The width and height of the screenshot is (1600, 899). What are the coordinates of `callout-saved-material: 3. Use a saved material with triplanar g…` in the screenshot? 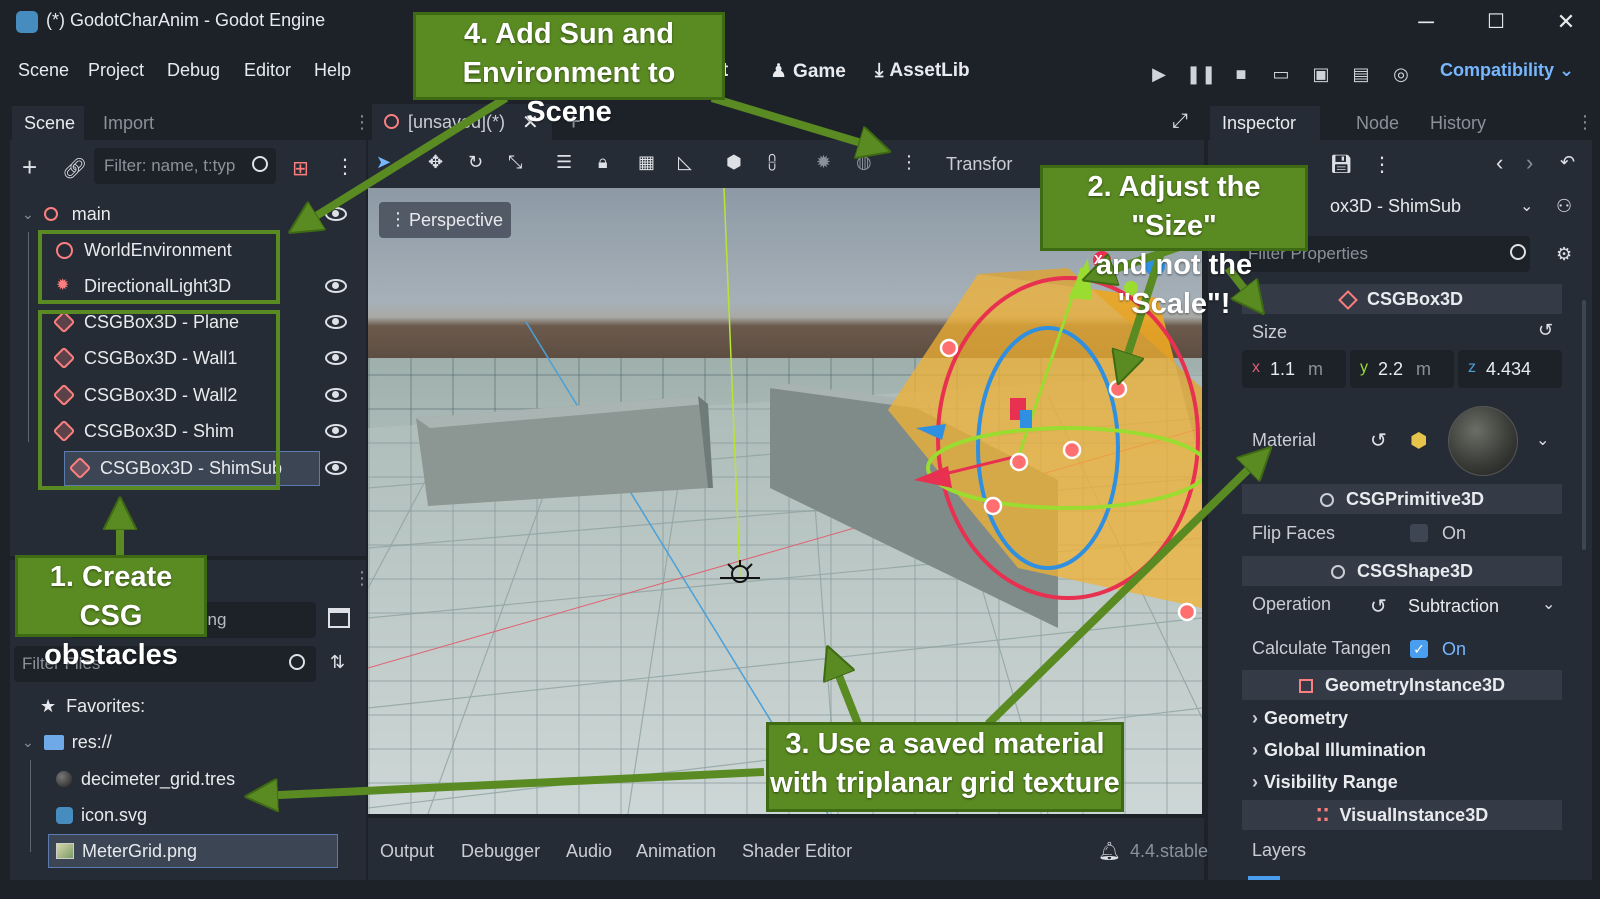 It's located at (945, 767).